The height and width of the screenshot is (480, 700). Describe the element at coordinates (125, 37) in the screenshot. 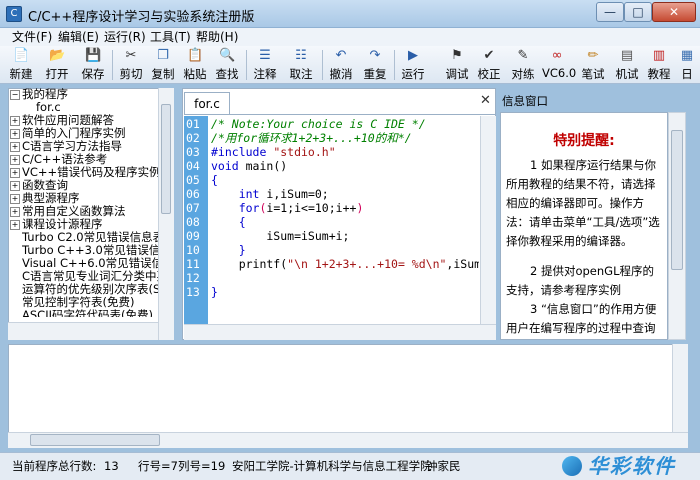

I see `menu-run: 运行(R)` at that location.